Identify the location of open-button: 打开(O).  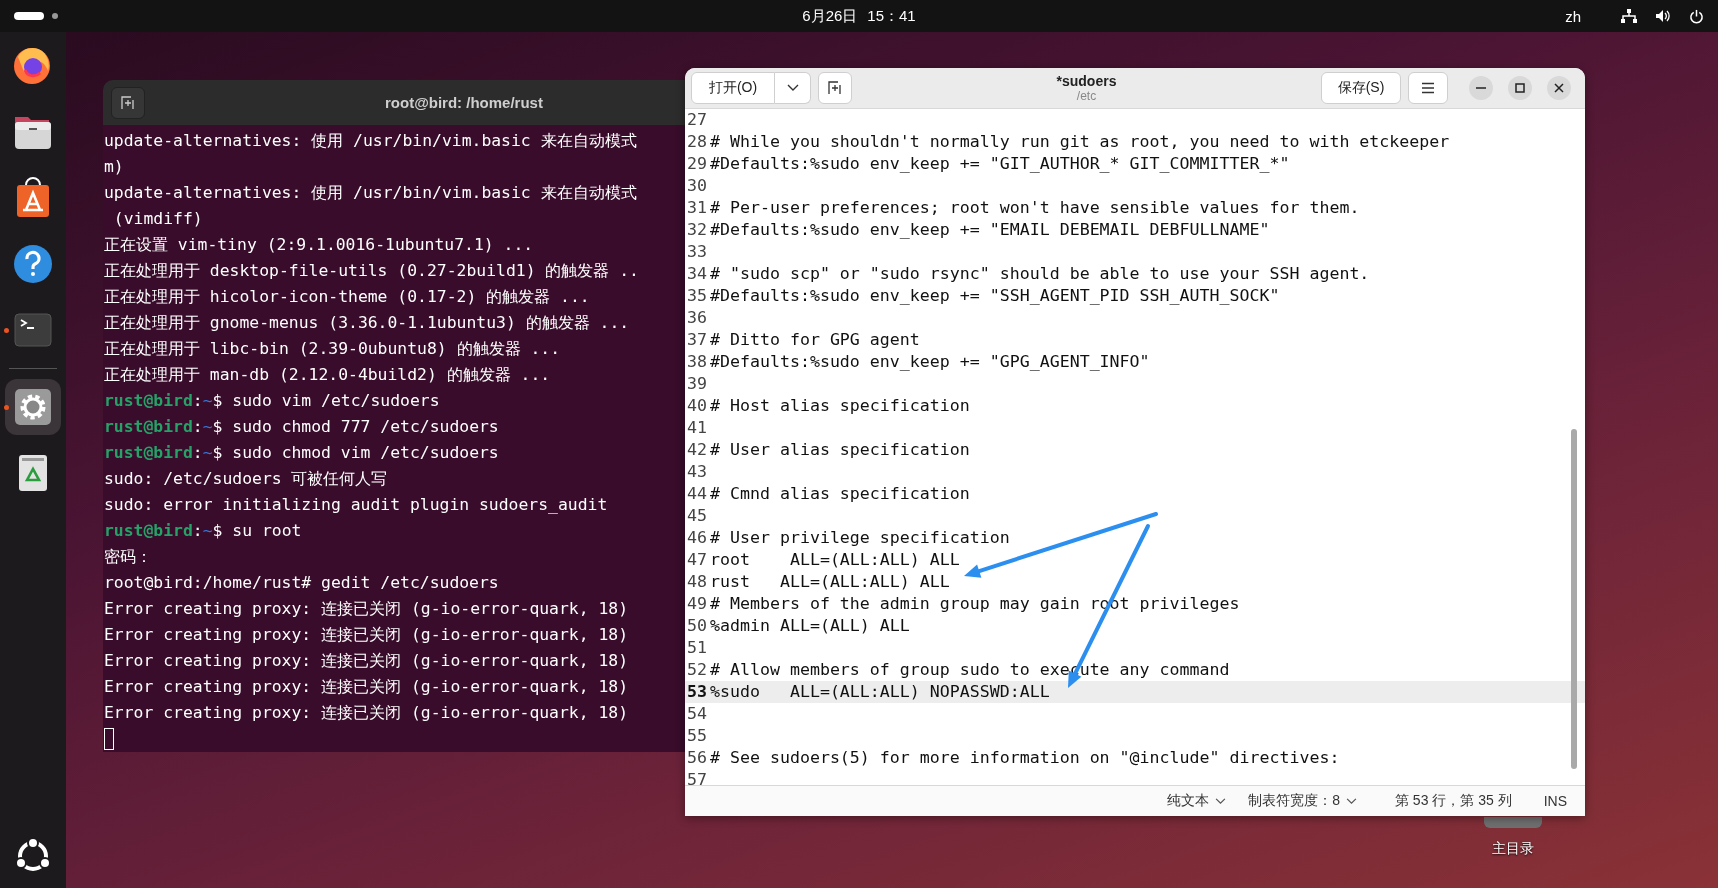
(733, 88).